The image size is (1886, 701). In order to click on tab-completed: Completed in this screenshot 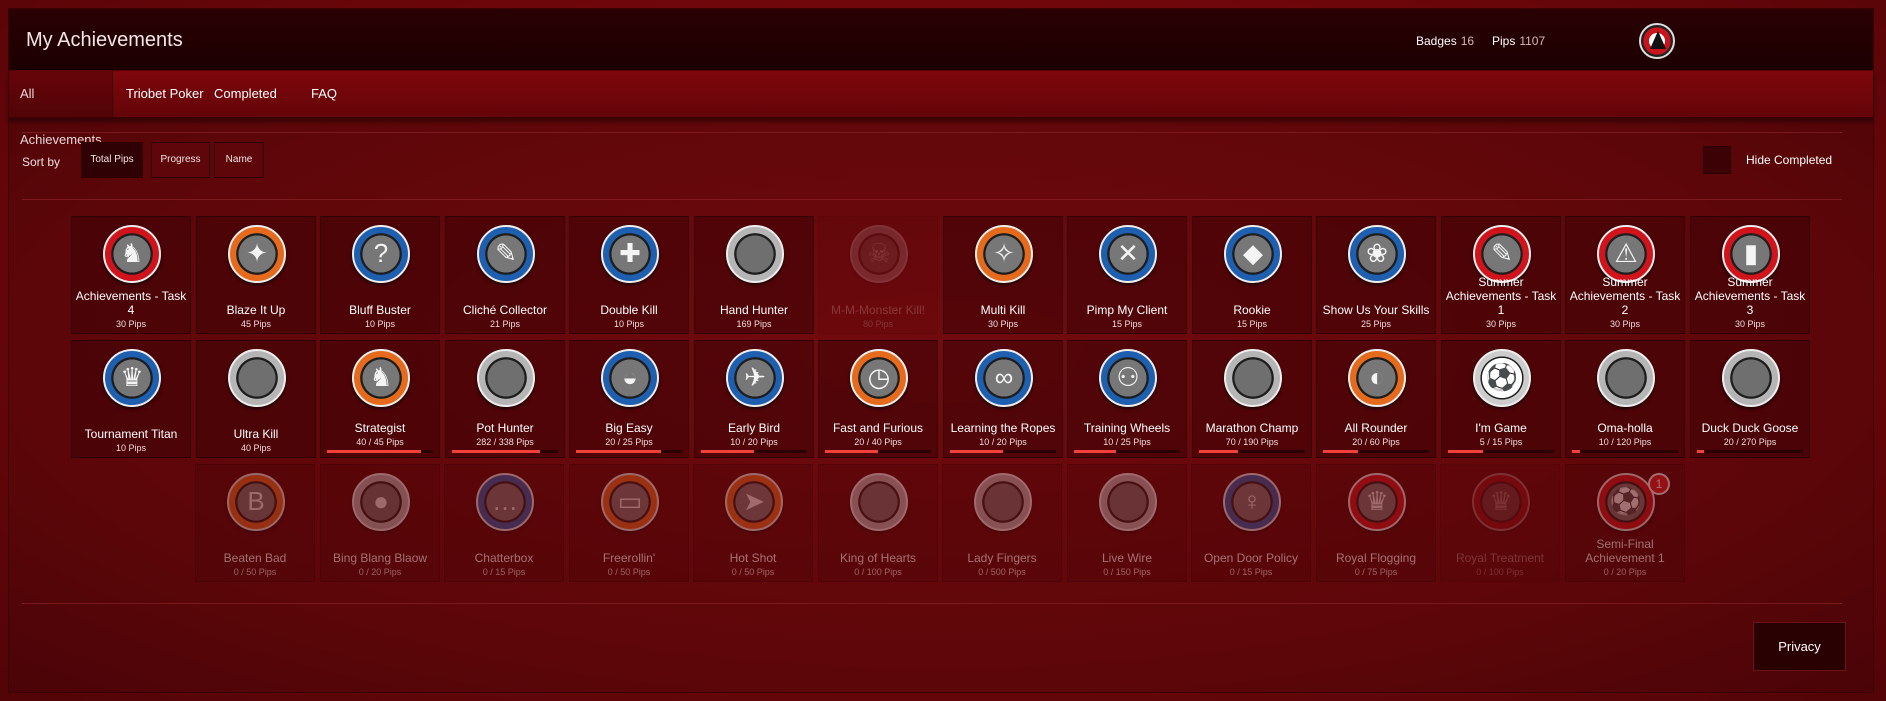, I will do `click(245, 94)`.